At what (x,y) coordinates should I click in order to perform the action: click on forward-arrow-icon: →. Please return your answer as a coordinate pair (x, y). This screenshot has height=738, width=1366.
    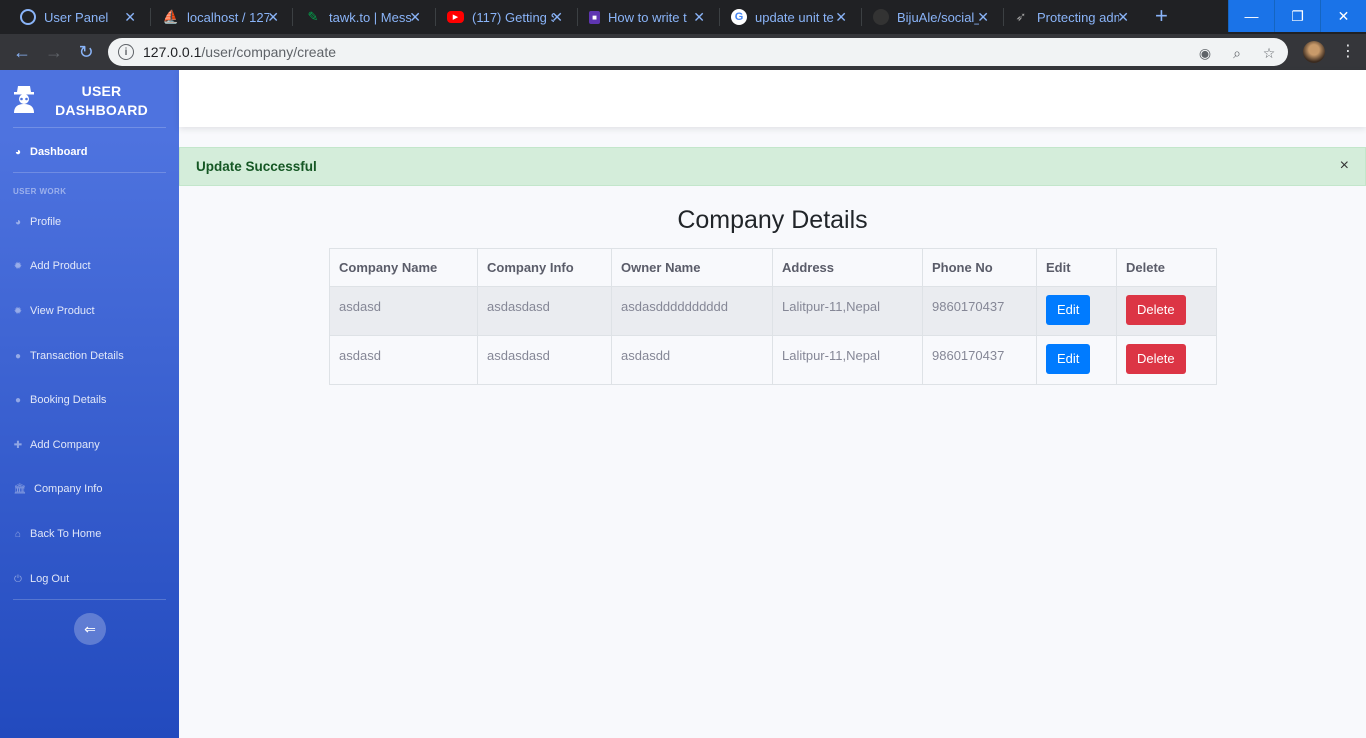
    Looking at the image, I should click on (54, 52).